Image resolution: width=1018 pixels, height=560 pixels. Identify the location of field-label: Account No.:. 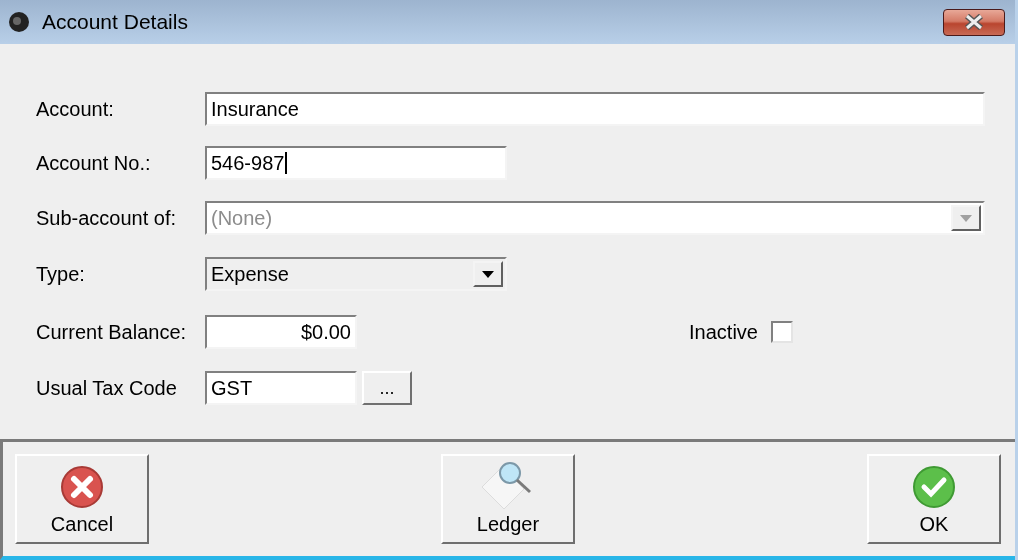
(94, 163).